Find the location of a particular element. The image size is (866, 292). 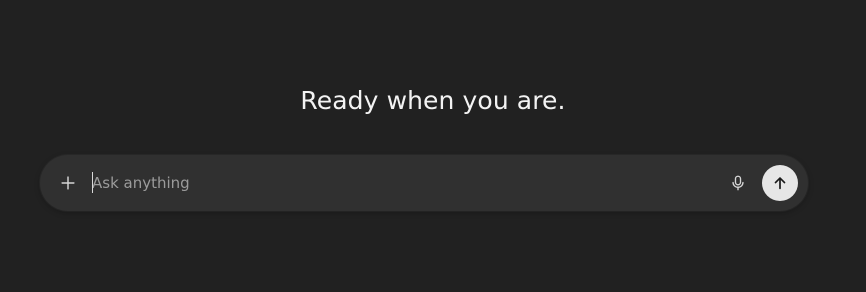

add-attachment-button is located at coordinates (68, 183).